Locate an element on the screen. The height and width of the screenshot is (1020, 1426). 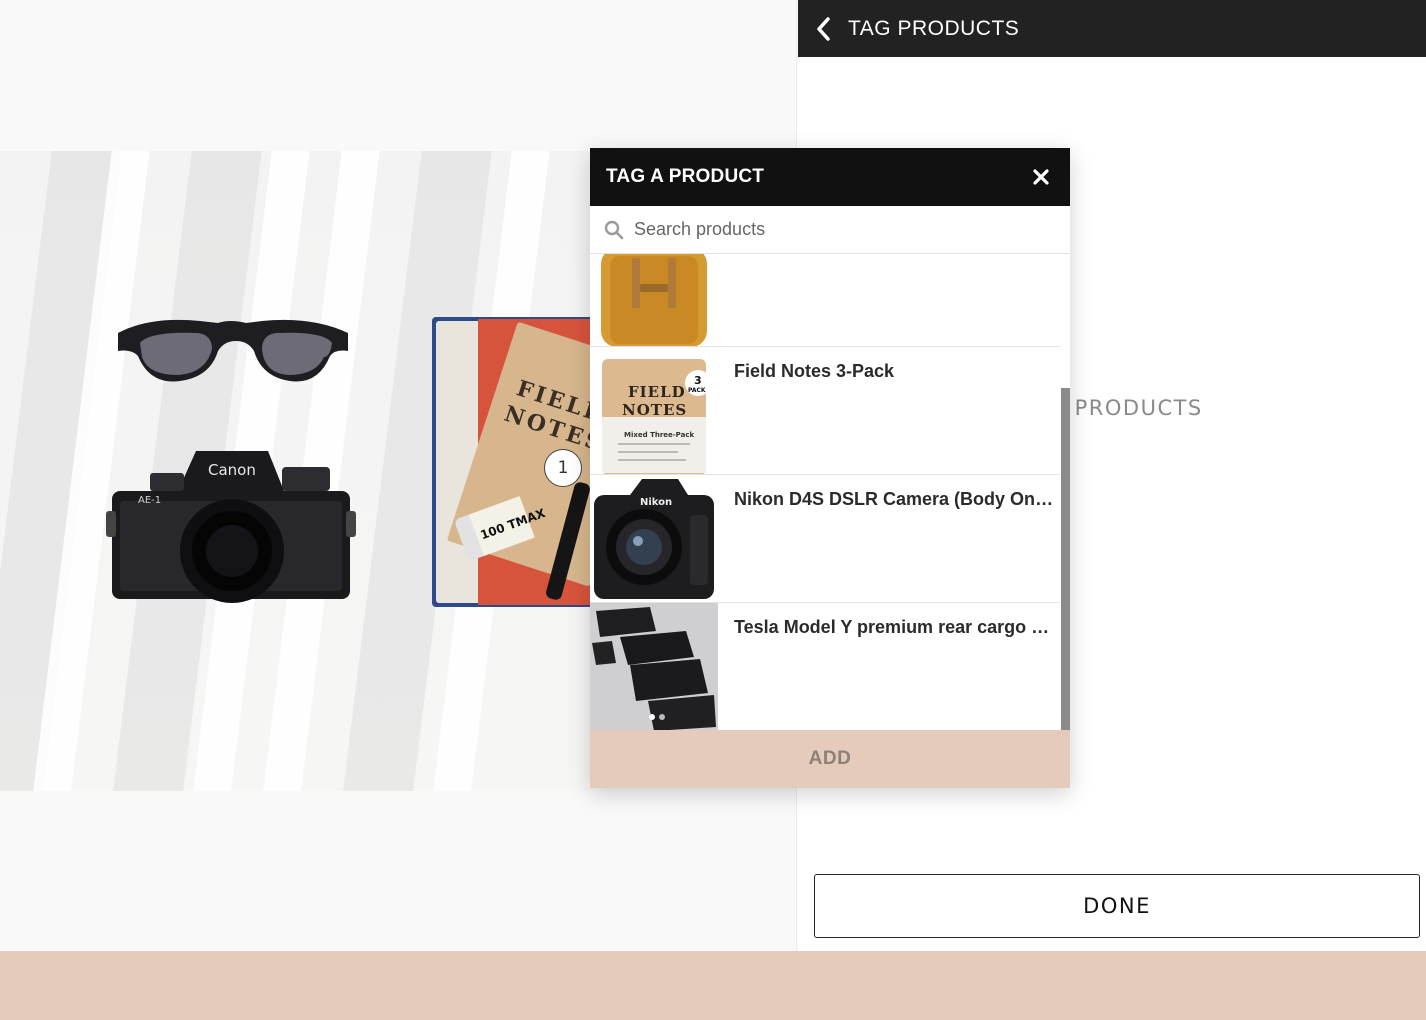
thumb-text: FIELD is located at coordinates (657, 392).